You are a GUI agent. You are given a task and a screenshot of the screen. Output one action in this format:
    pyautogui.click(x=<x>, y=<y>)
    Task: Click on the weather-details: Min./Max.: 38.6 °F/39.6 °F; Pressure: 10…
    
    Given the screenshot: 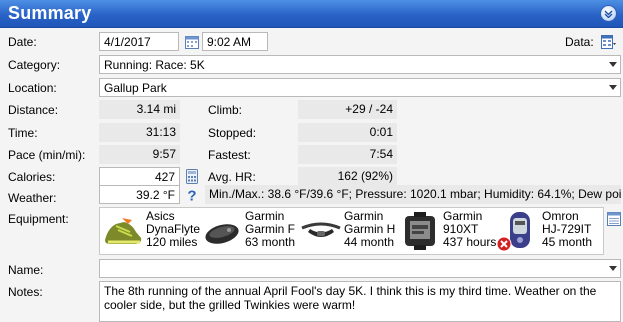 What is the action you would take?
    pyautogui.click(x=413, y=194)
    